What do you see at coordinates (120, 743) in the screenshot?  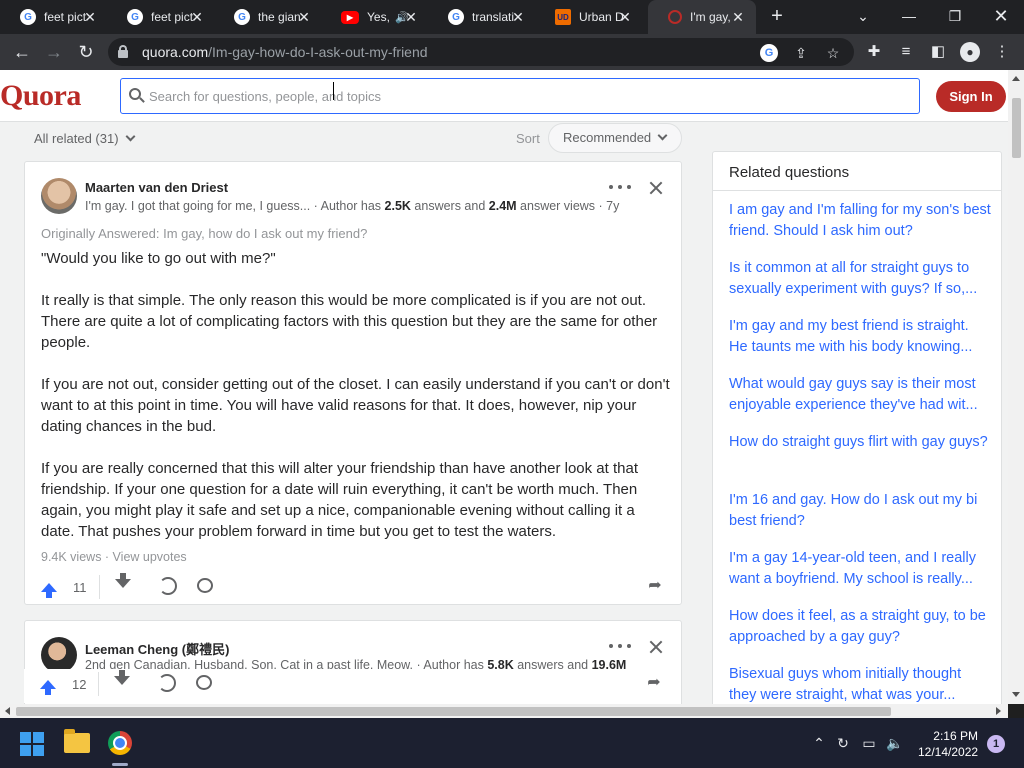 I see `chrome-icon` at bounding box center [120, 743].